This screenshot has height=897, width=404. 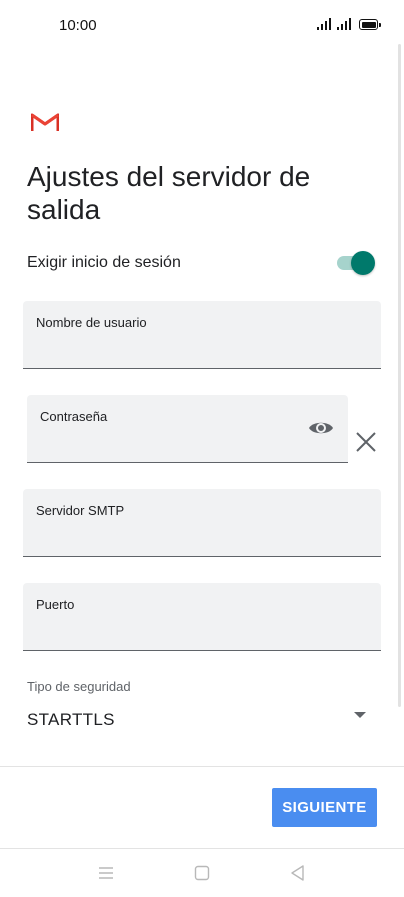 What do you see at coordinates (399, 375) in the screenshot?
I see `scrollbar` at bounding box center [399, 375].